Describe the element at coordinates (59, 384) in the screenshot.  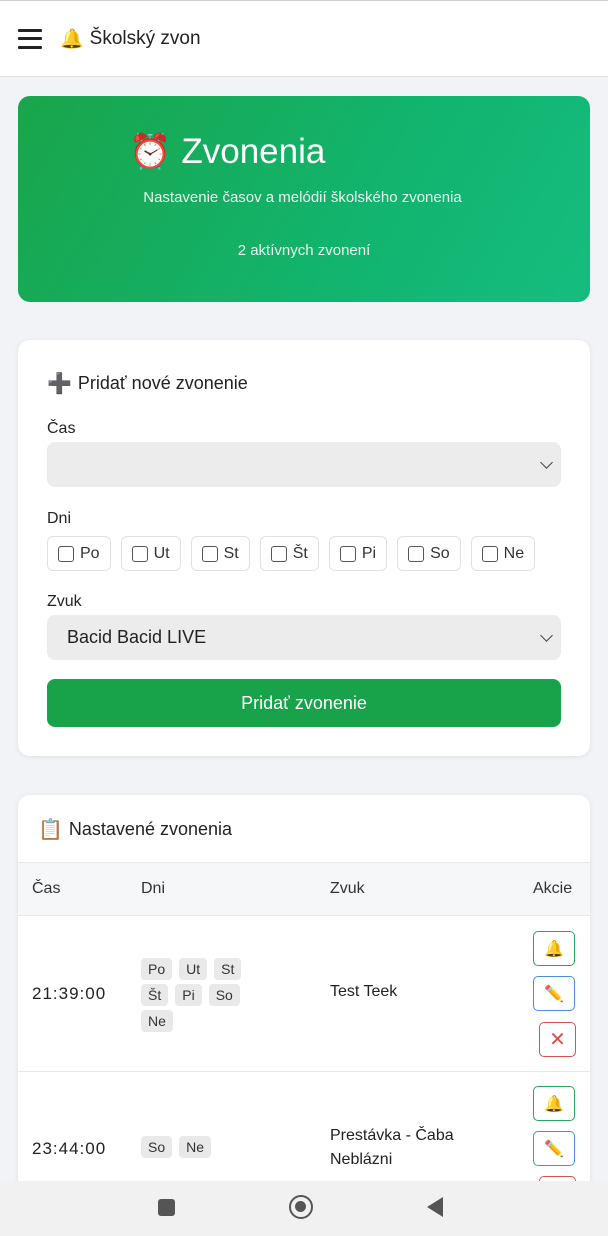
I see `plus-icon: ➕` at that location.